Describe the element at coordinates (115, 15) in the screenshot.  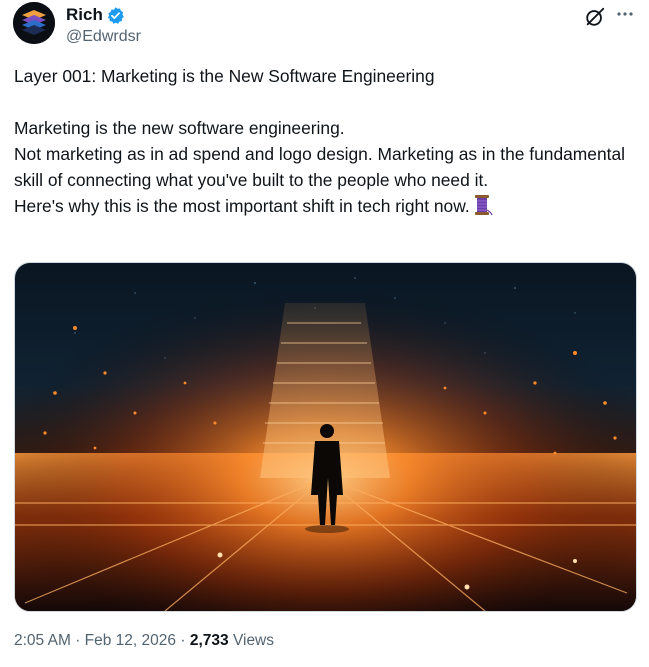
I see `verified-badge-icon` at that location.